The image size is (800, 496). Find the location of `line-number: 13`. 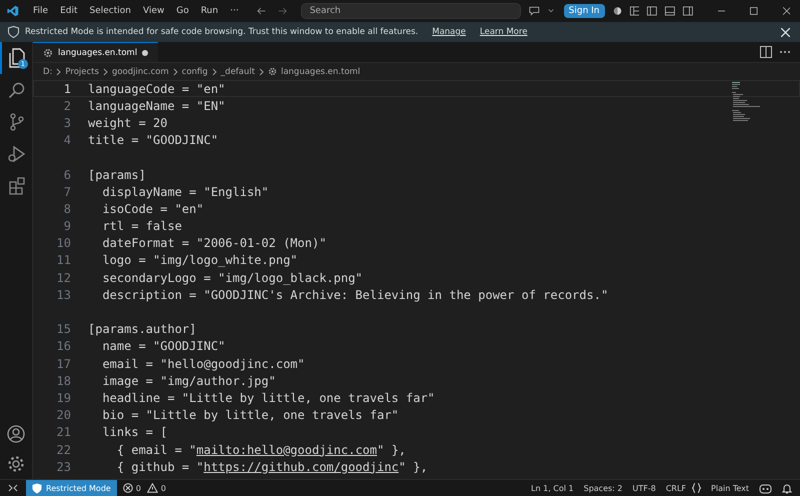

line-number: 13 is located at coordinates (63, 295).